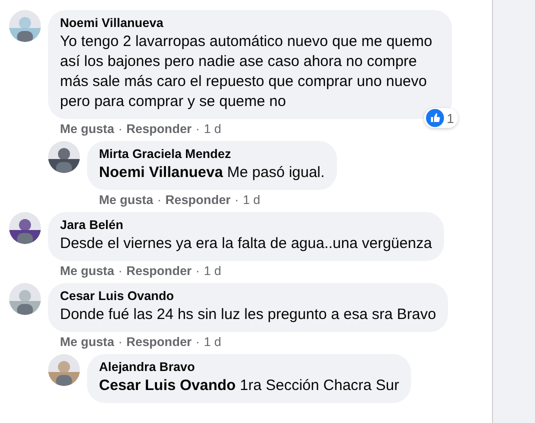  I want to click on author-name: Mirta Graciela Mendez, so click(212, 154).